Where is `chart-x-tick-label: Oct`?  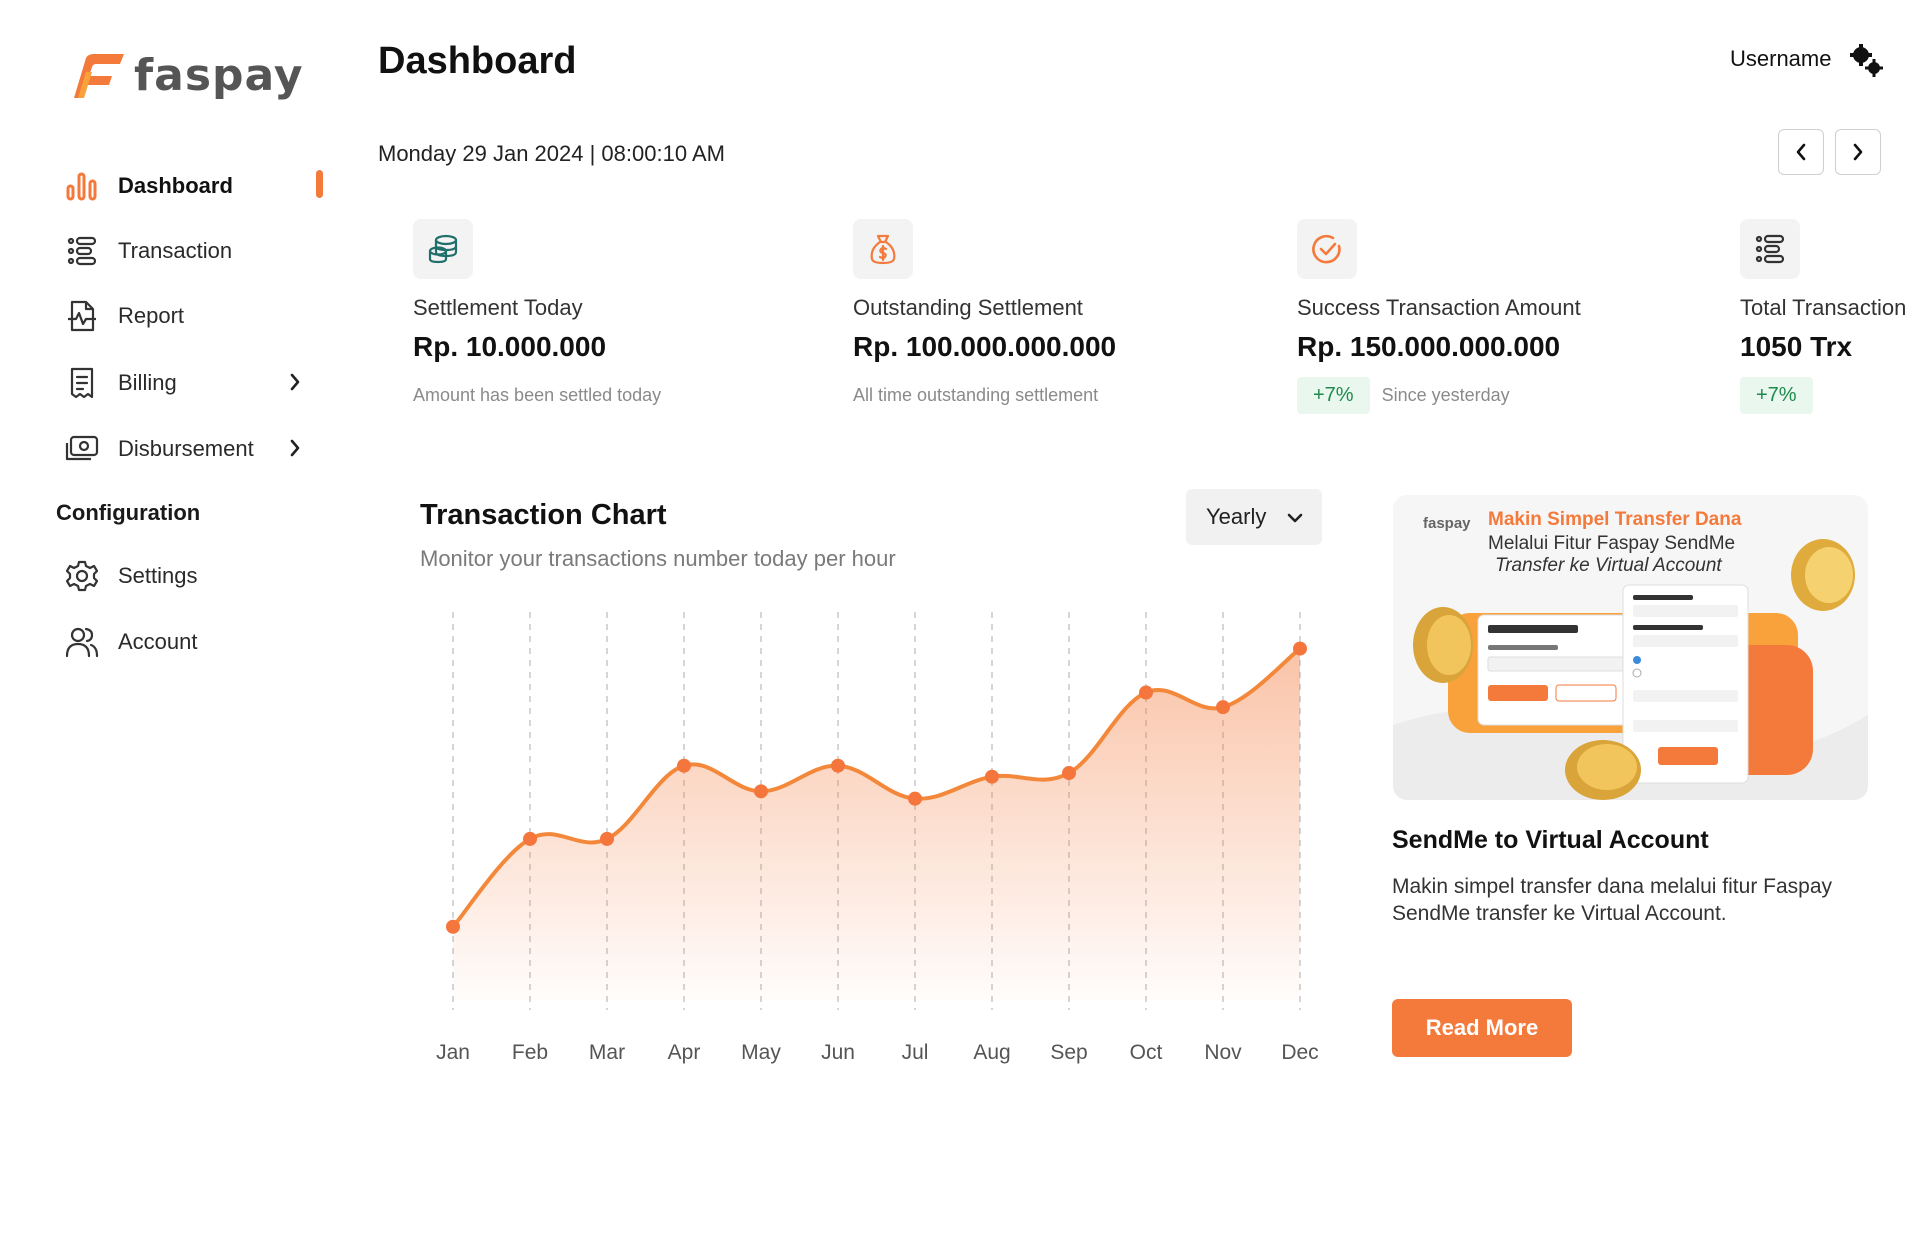
chart-x-tick-label: Oct is located at coordinates (1146, 1052).